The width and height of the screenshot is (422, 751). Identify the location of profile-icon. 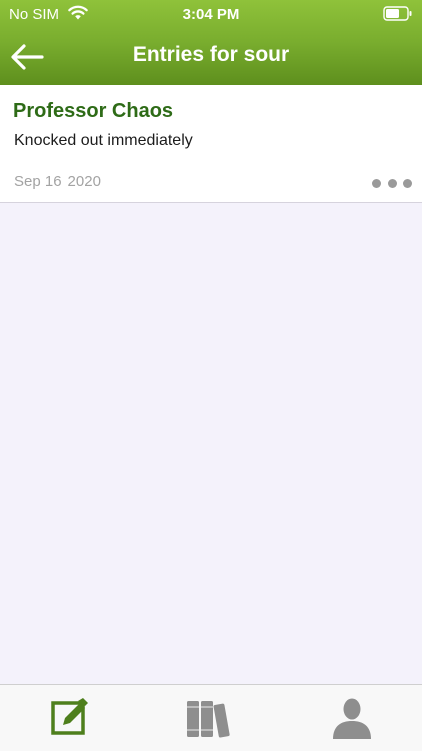
(352, 718).